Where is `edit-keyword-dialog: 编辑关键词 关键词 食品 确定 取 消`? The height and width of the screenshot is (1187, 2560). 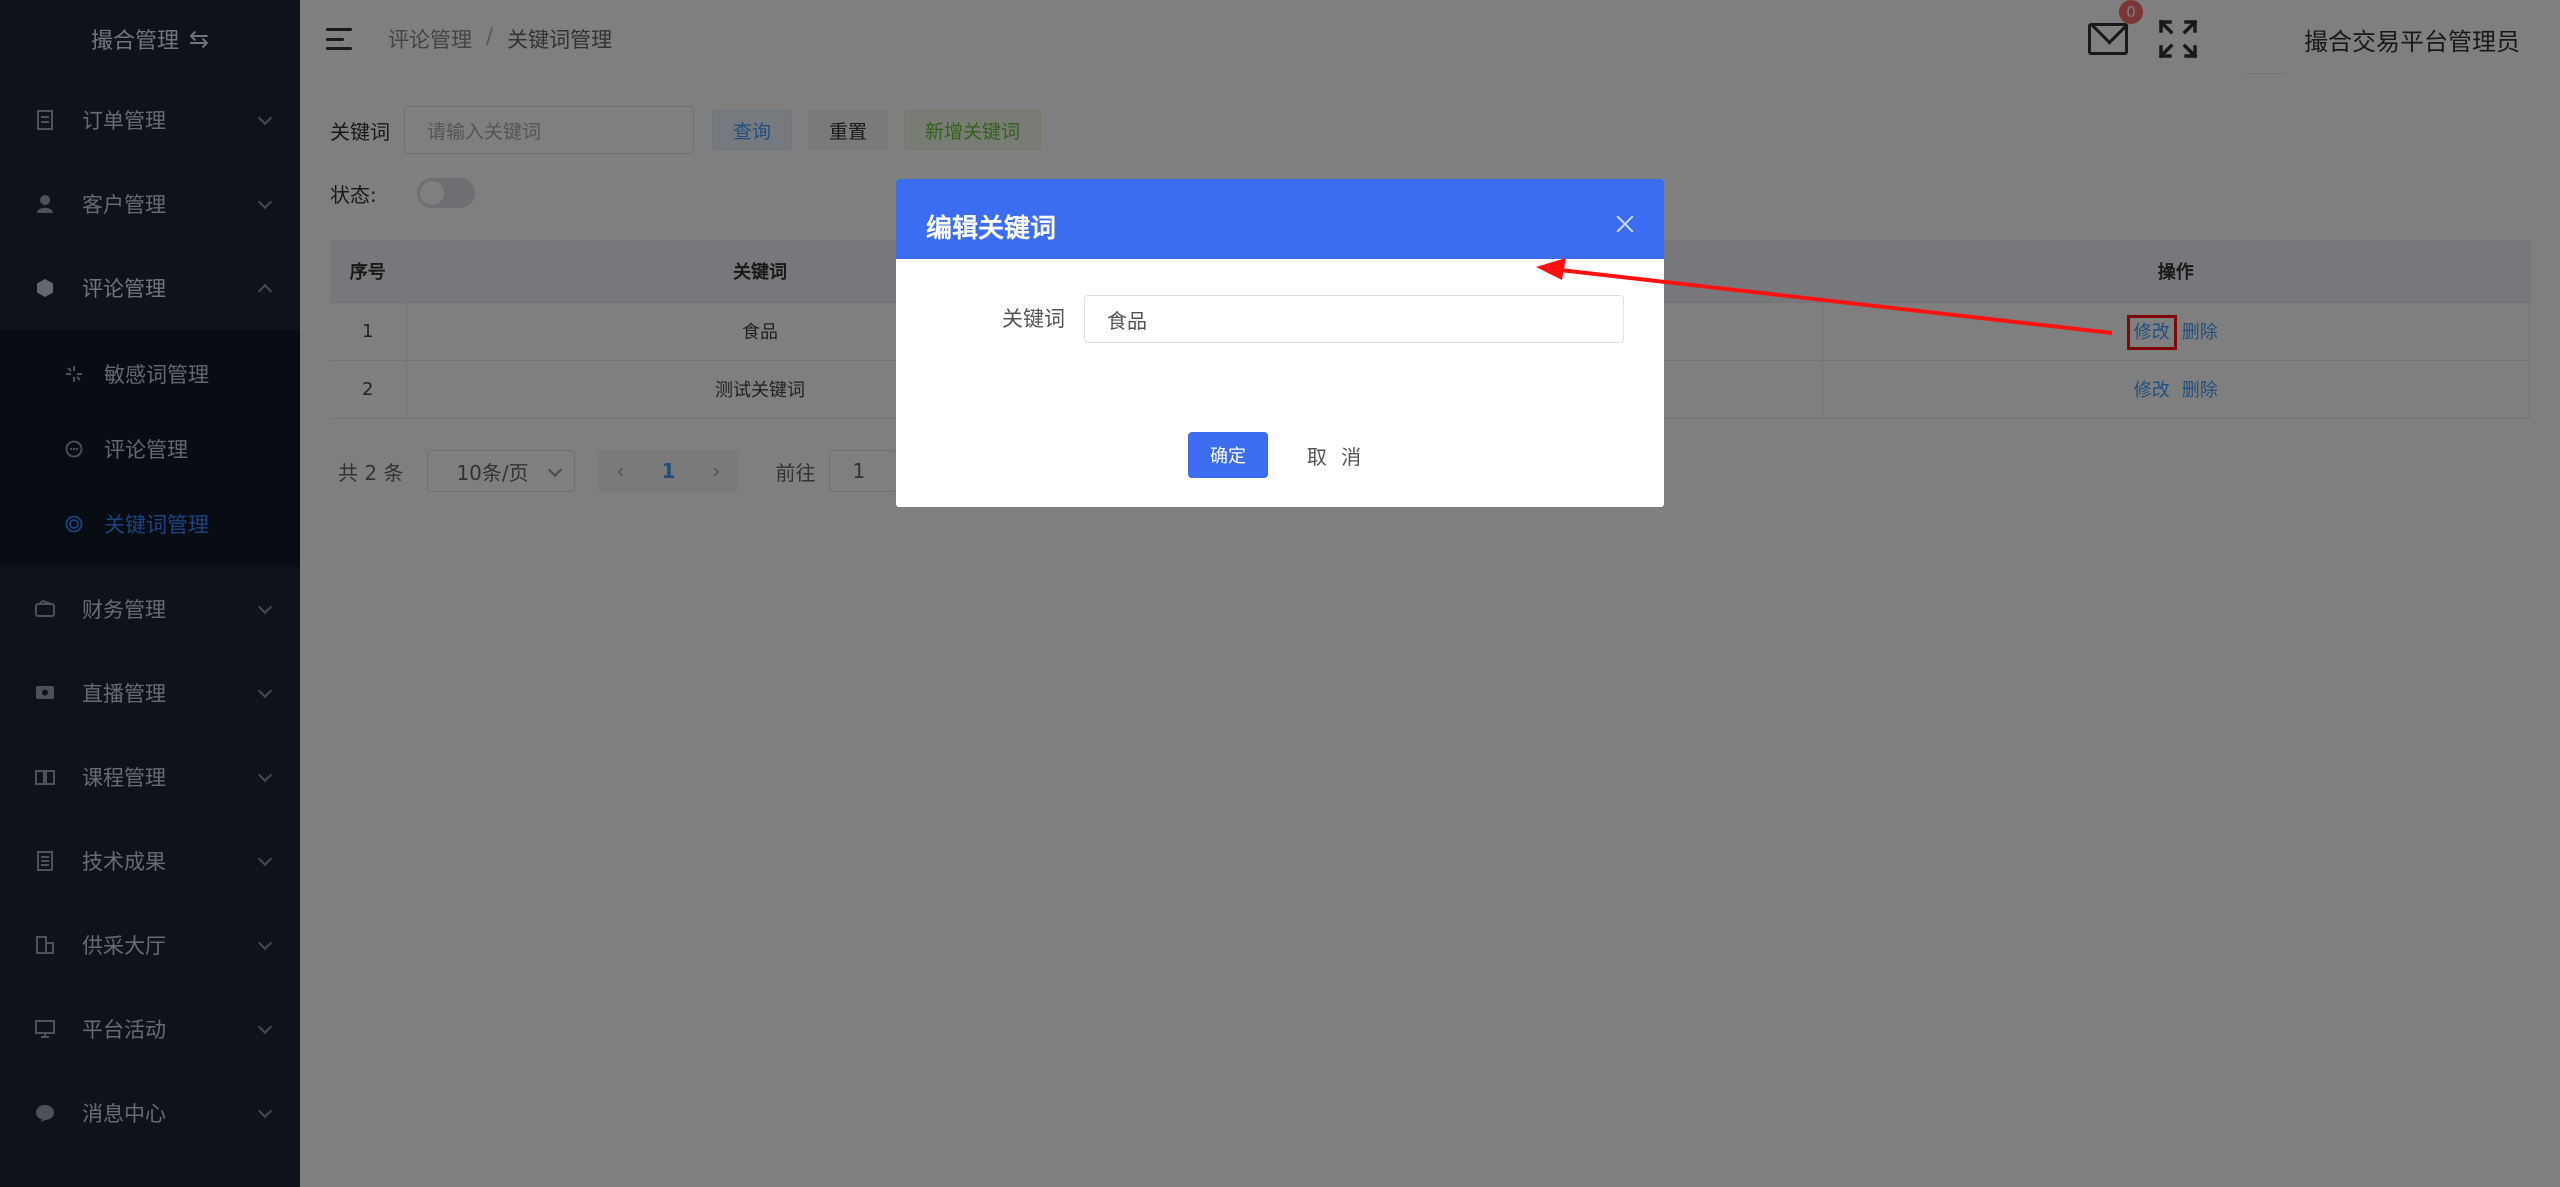
edit-keyword-dialog: 编辑关键词 关键词 食品 确定 取 消 is located at coordinates (1280, 343).